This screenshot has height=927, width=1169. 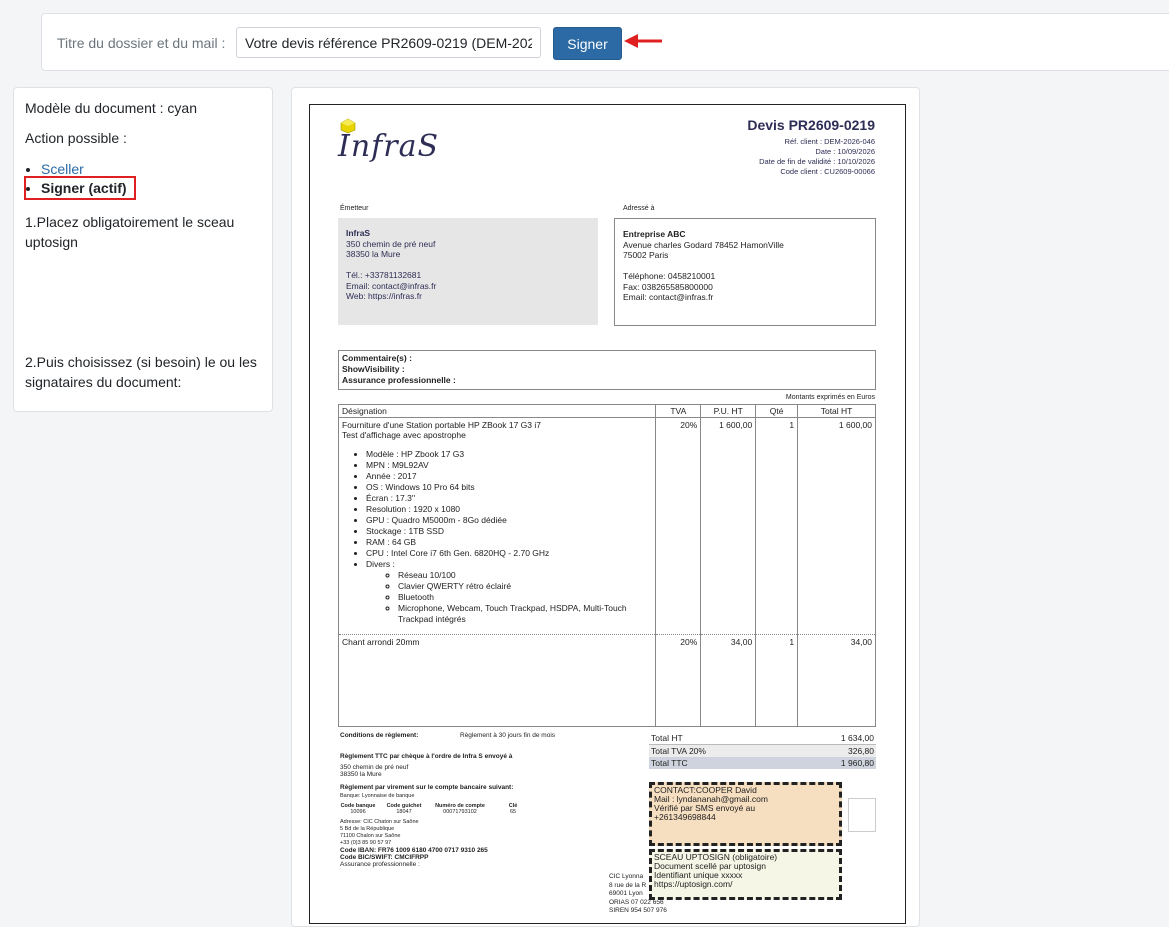 I want to click on bank-val: 00071793102, so click(x=460, y=812).